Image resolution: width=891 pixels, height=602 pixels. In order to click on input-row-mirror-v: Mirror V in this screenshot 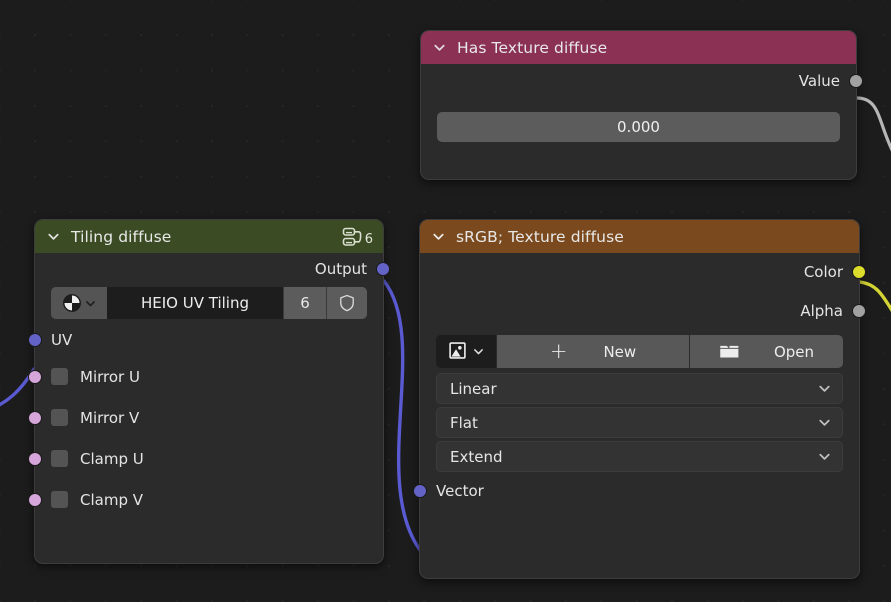, I will do `click(205, 417)`.